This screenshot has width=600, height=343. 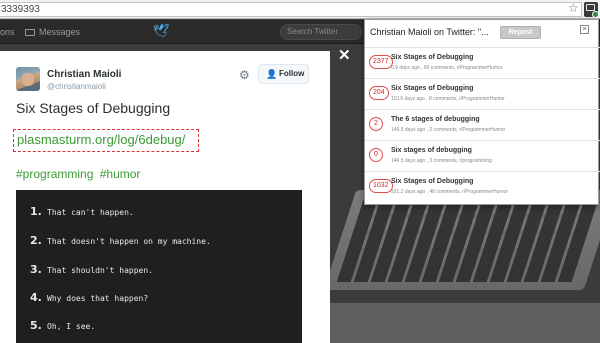 I want to click on avatar, so click(x=28, y=79).